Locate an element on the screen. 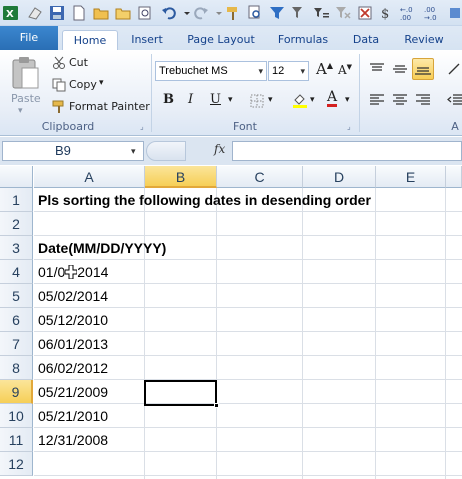  row-header-11: 11 is located at coordinates (16, 440).